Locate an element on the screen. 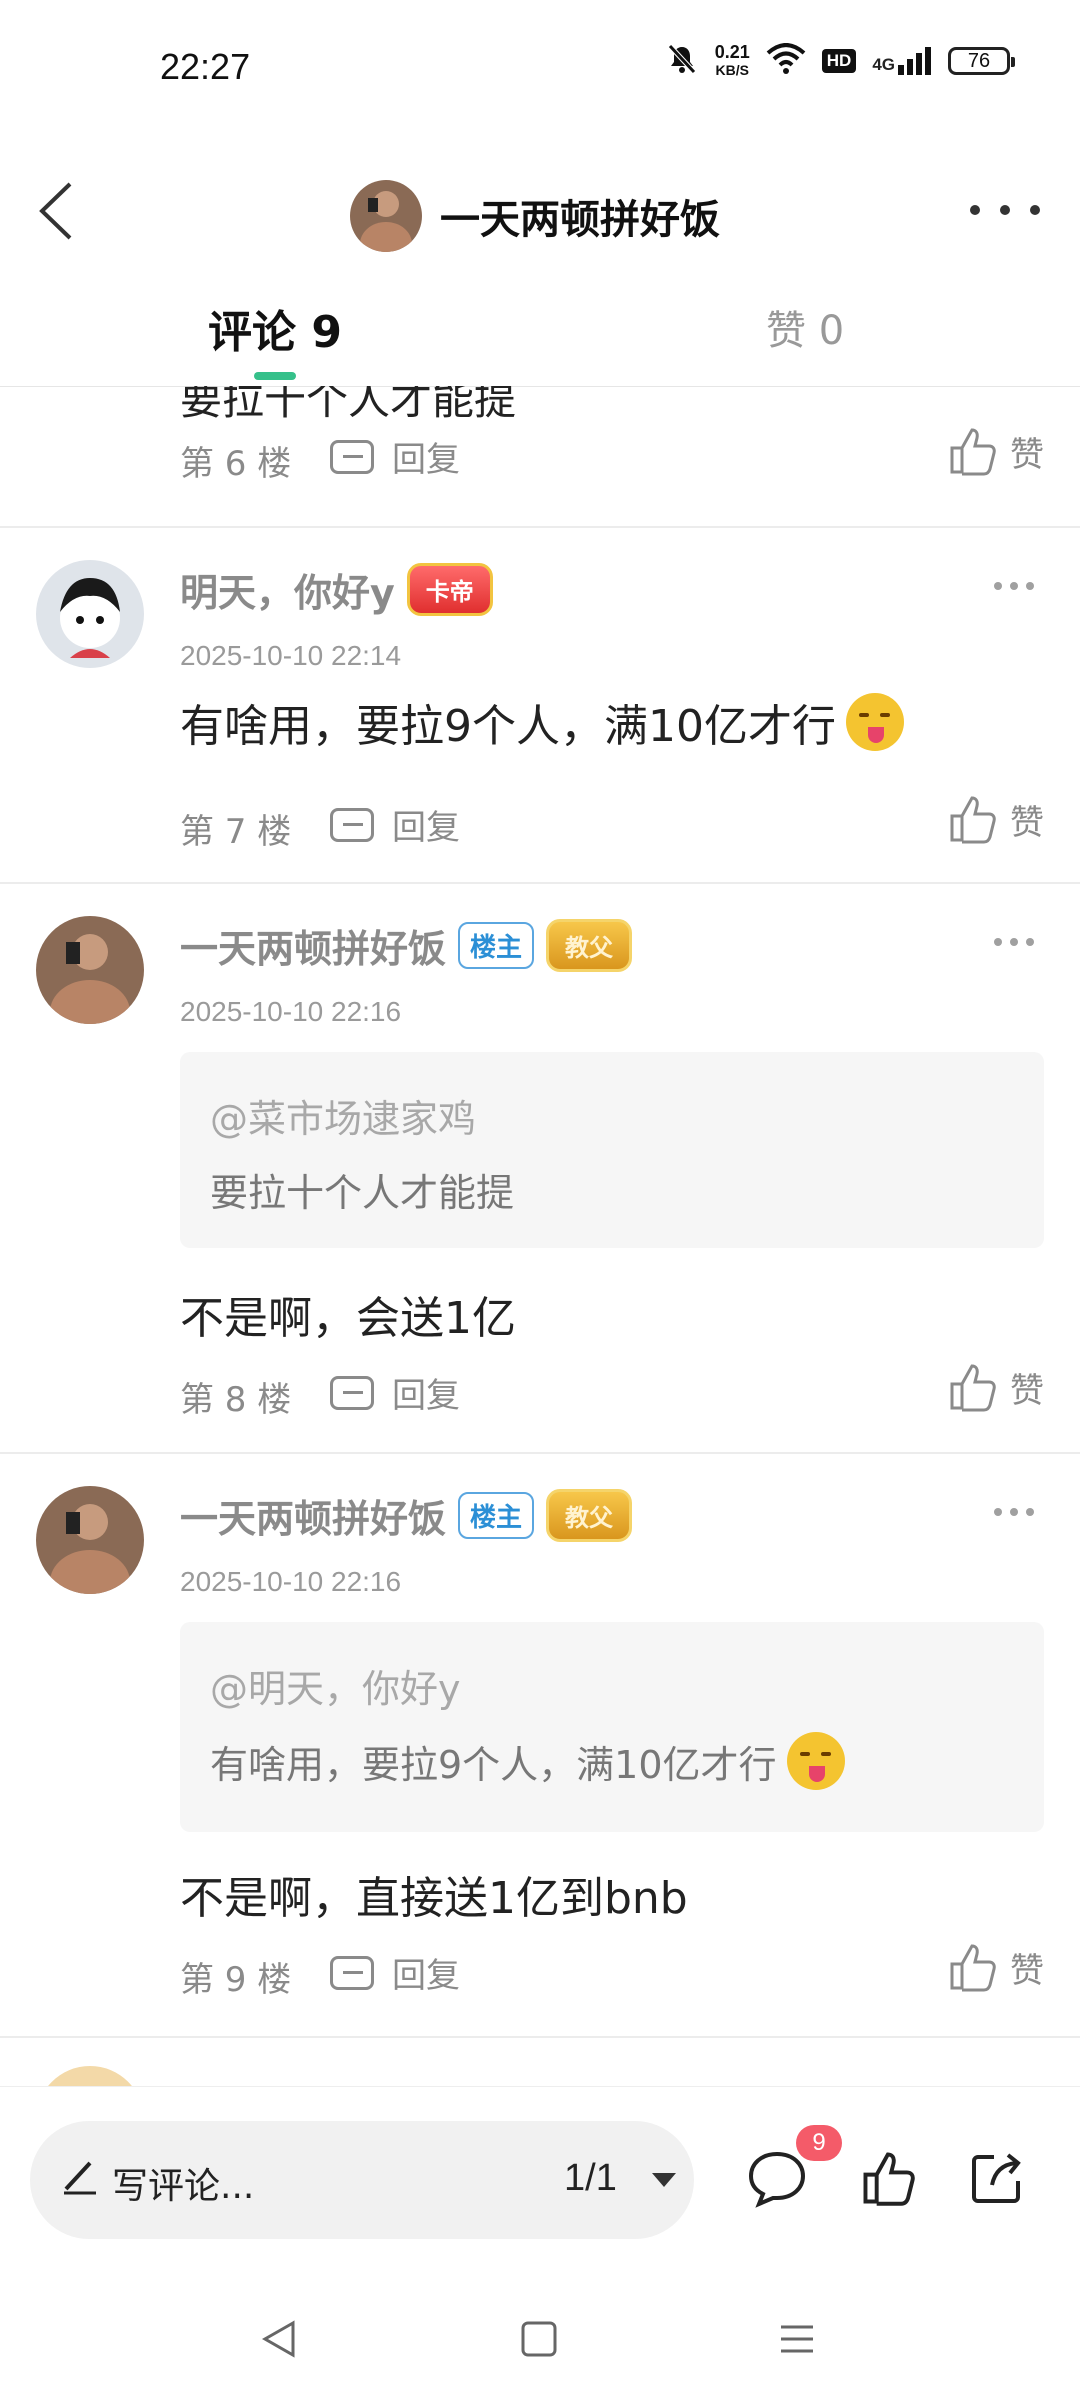  bottom-action-bar: 写评论... 1/1 9 is located at coordinates (540, 2181).